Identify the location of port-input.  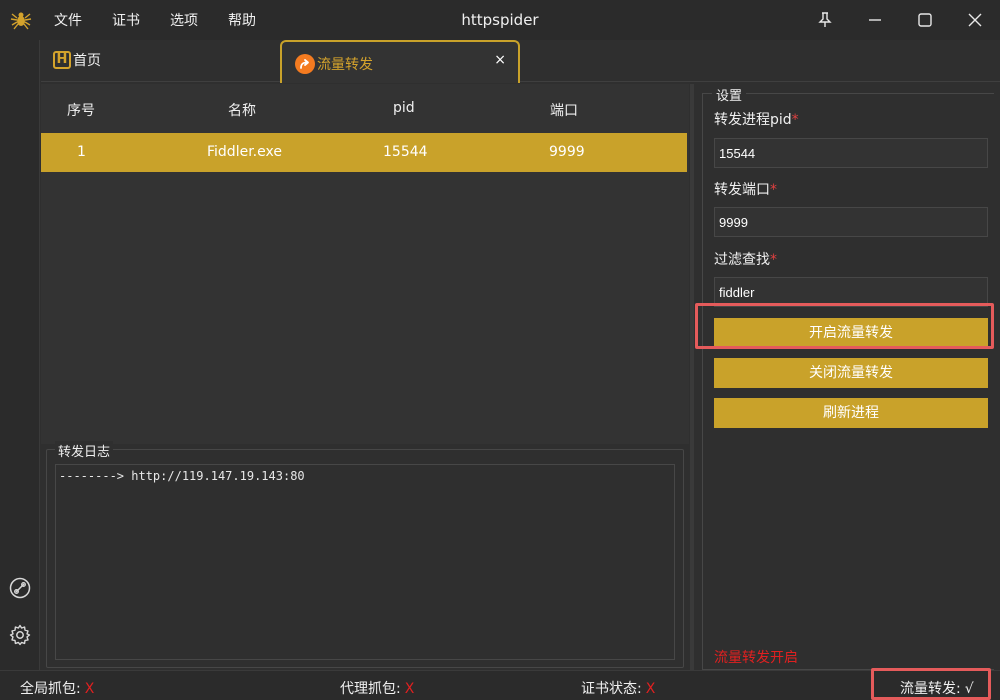
(851, 222).